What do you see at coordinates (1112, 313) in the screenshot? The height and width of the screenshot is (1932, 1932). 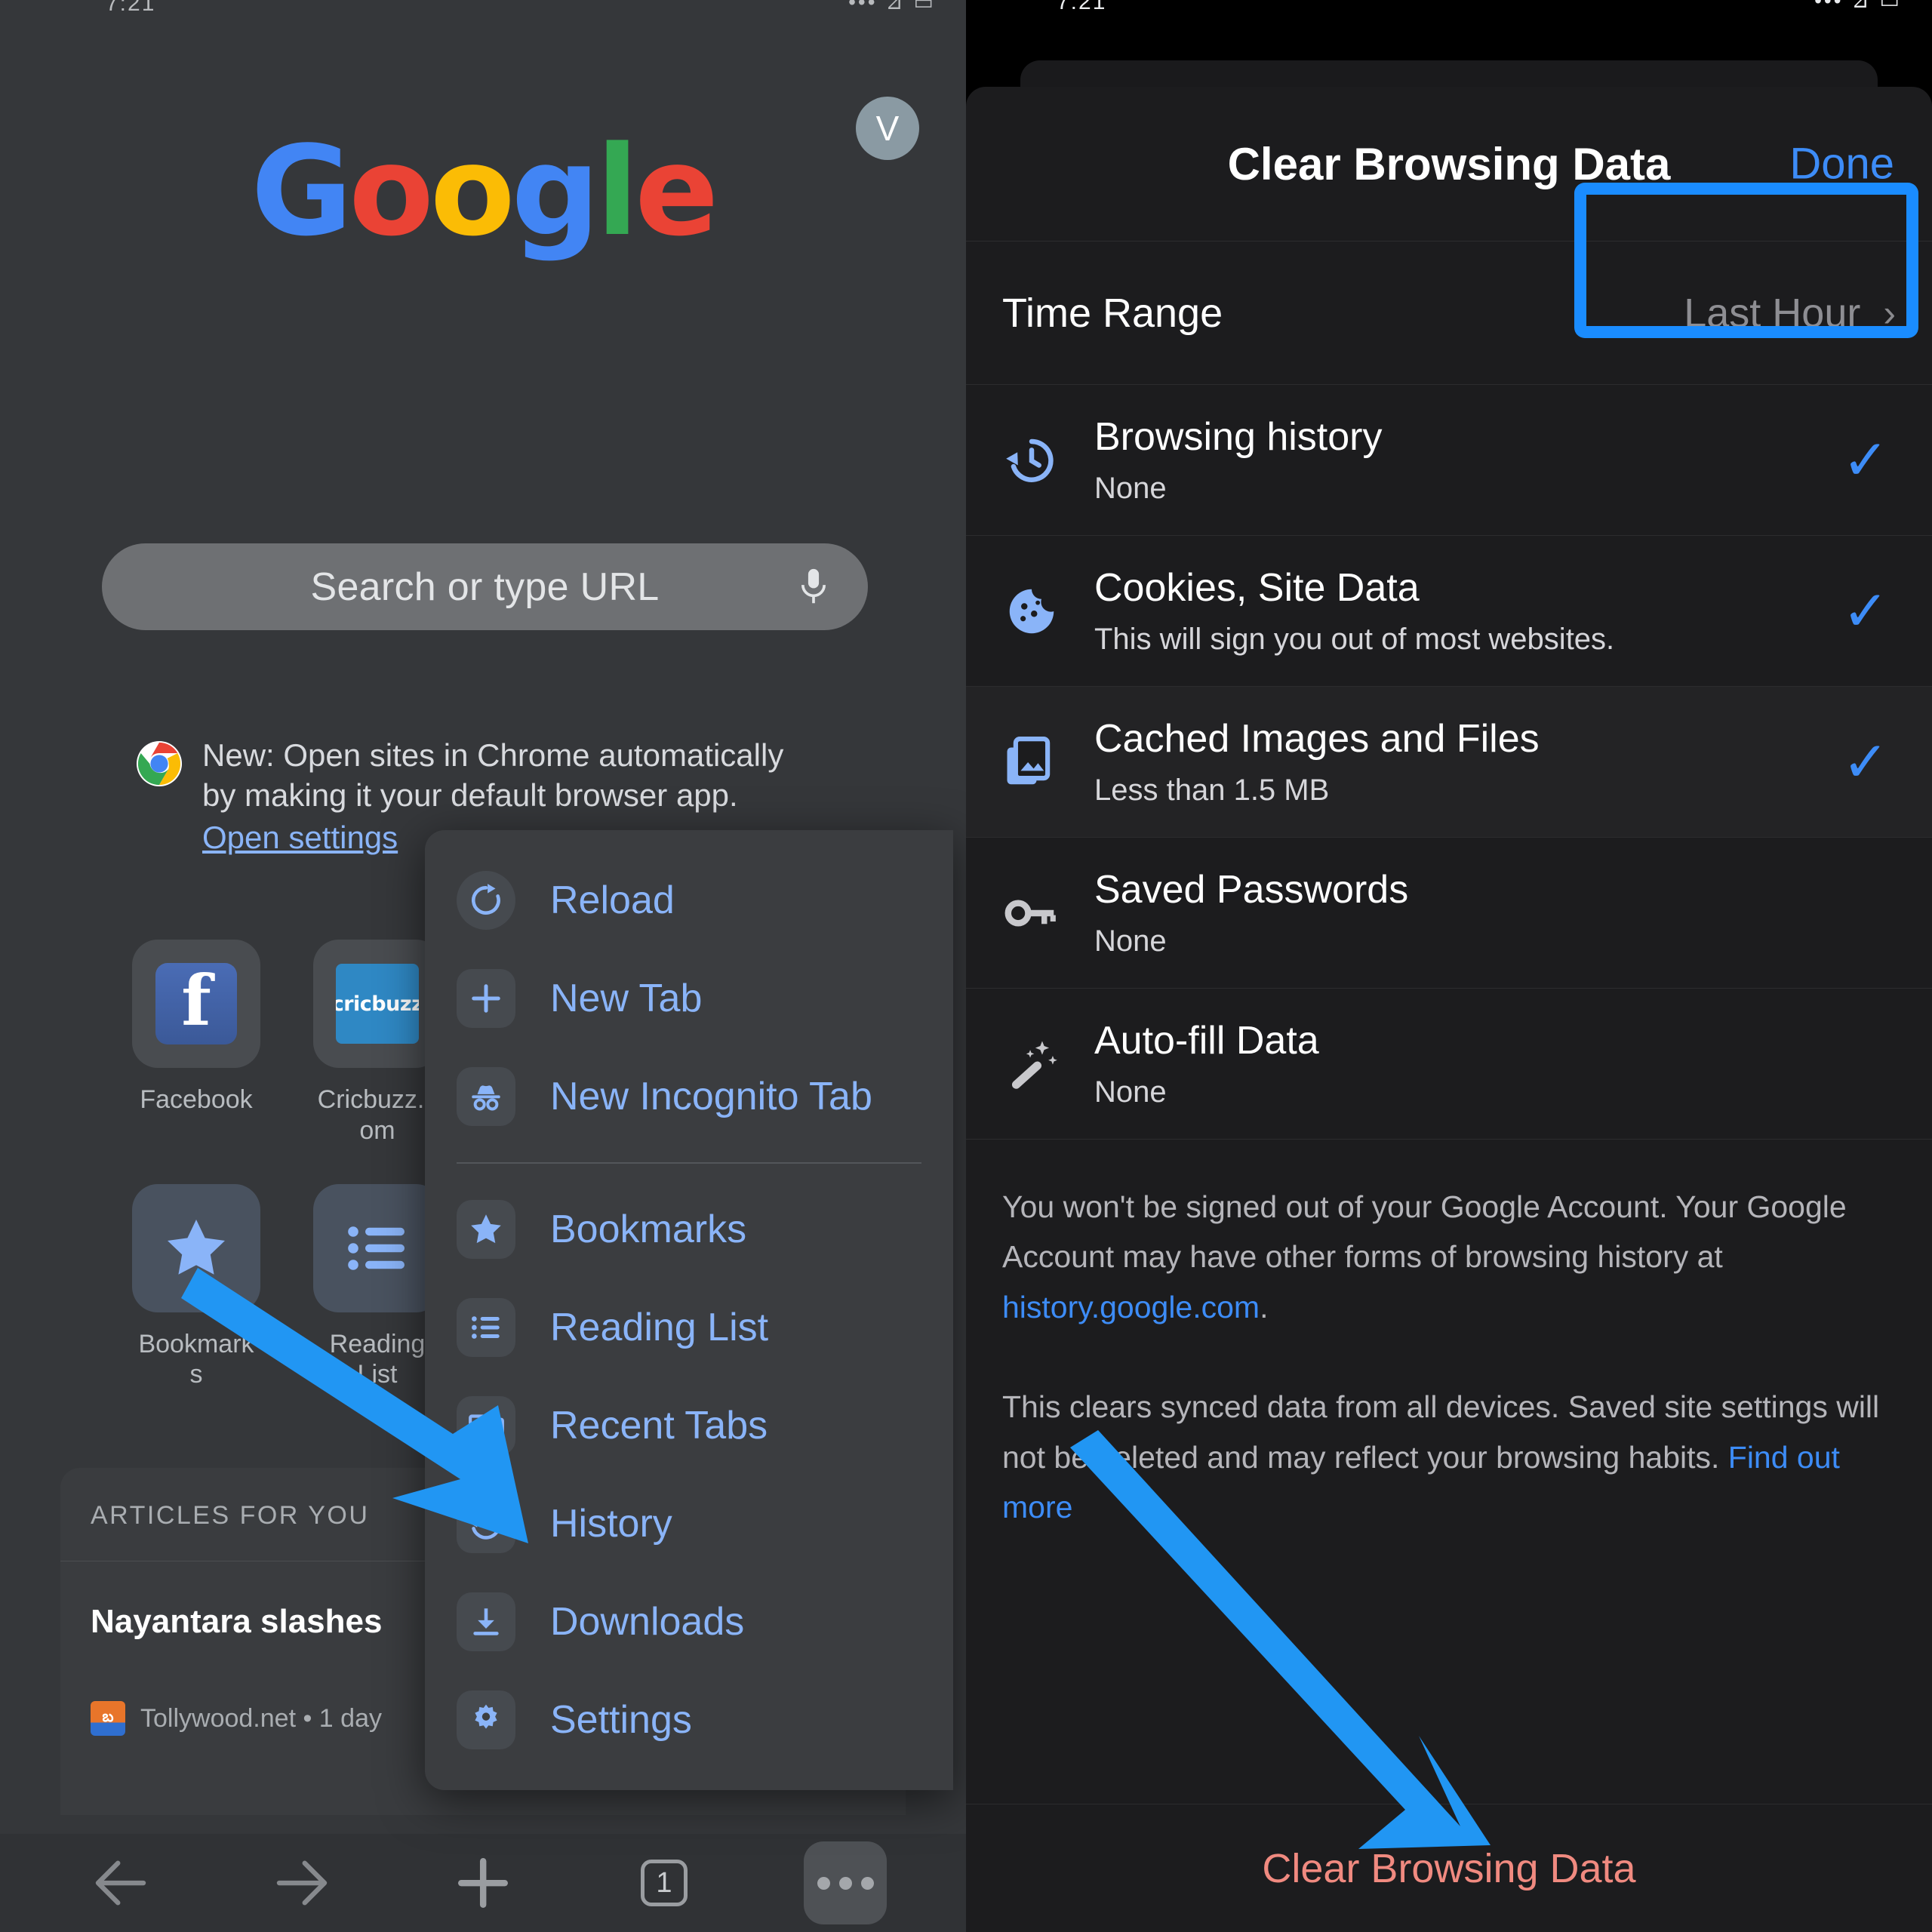 I see `time-range-label: Time Range` at bounding box center [1112, 313].